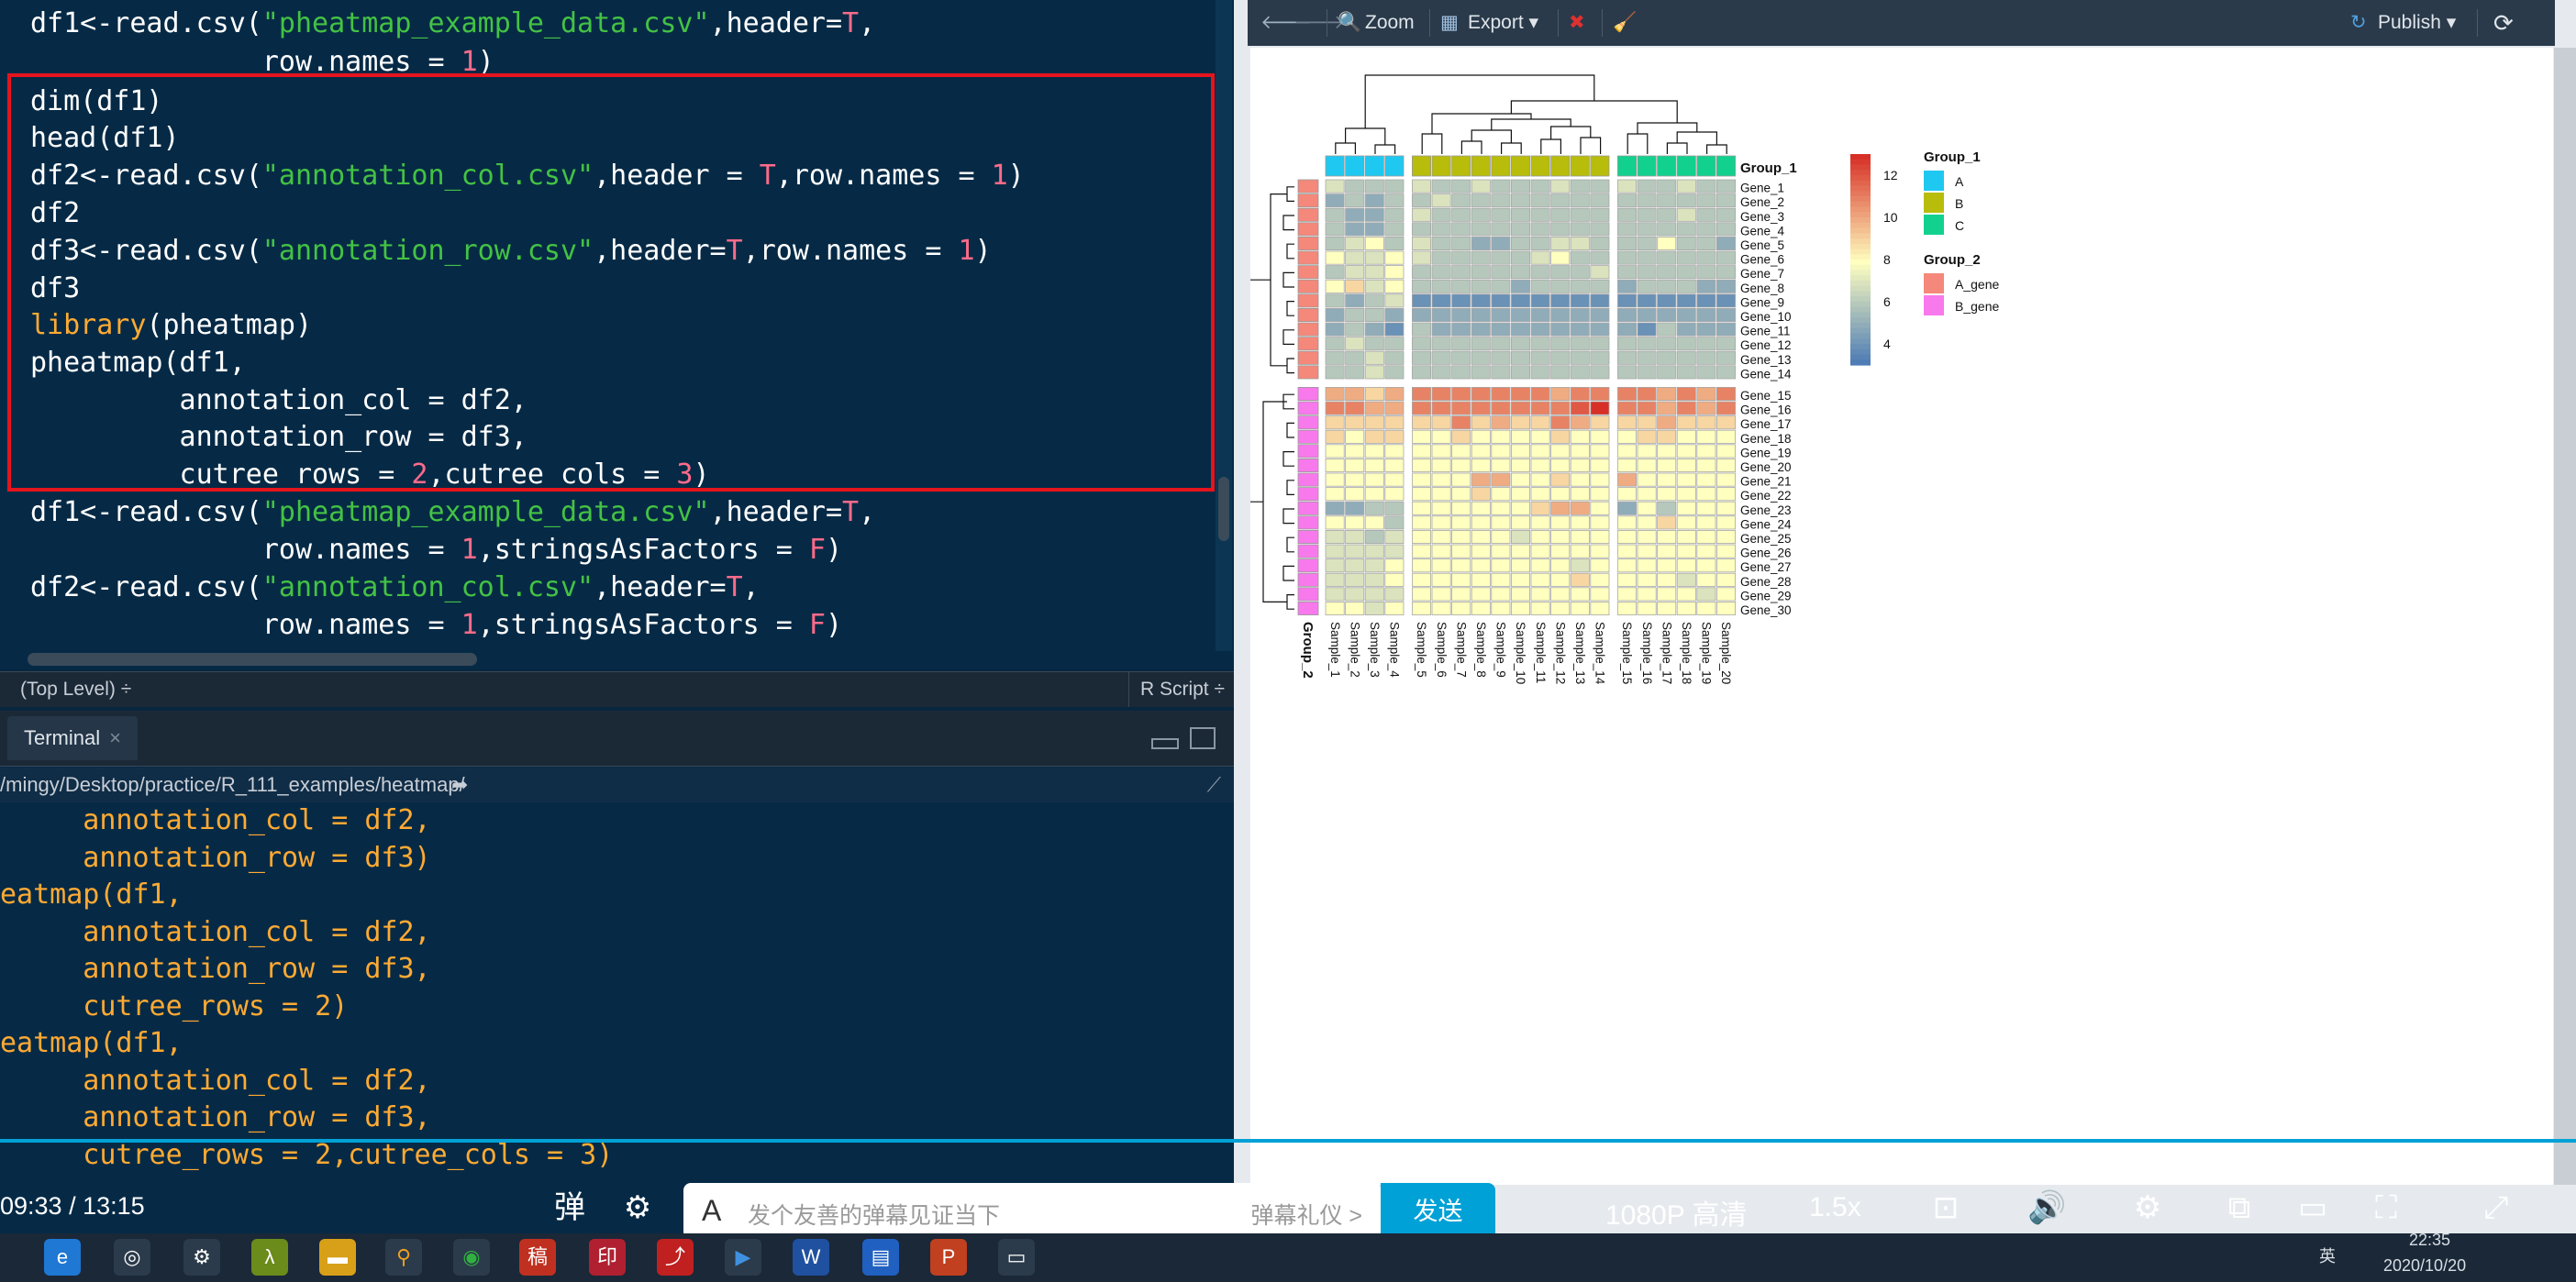  I want to click on group2-legend-swatch, so click(1934, 305).